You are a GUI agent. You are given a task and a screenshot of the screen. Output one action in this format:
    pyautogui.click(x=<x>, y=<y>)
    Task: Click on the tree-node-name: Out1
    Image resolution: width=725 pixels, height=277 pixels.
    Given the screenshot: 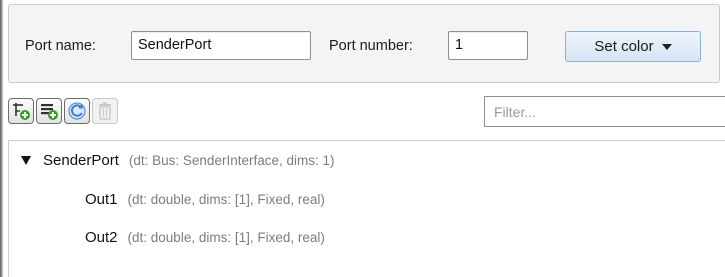 What is the action you would take?
    pyautogui.click(x=101, y=199)
    